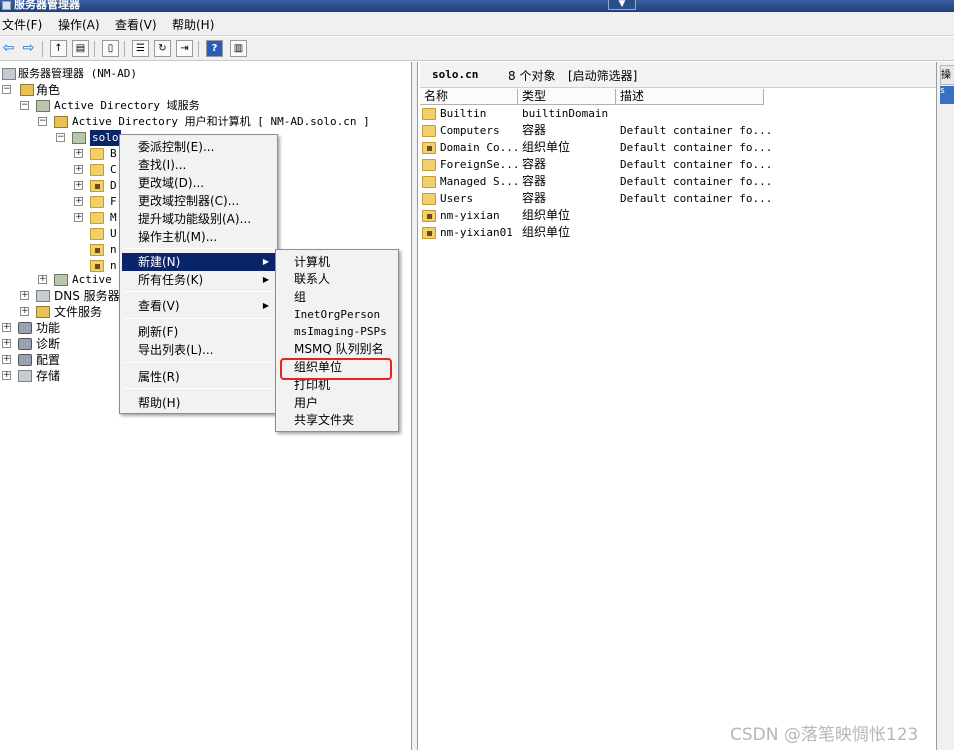 Image resolution: width=954 pixels, height=750 pixels. Describe the element at coordinates (238, 48) in the screenshot. I see `action-pane-icon: ▥` at that location.